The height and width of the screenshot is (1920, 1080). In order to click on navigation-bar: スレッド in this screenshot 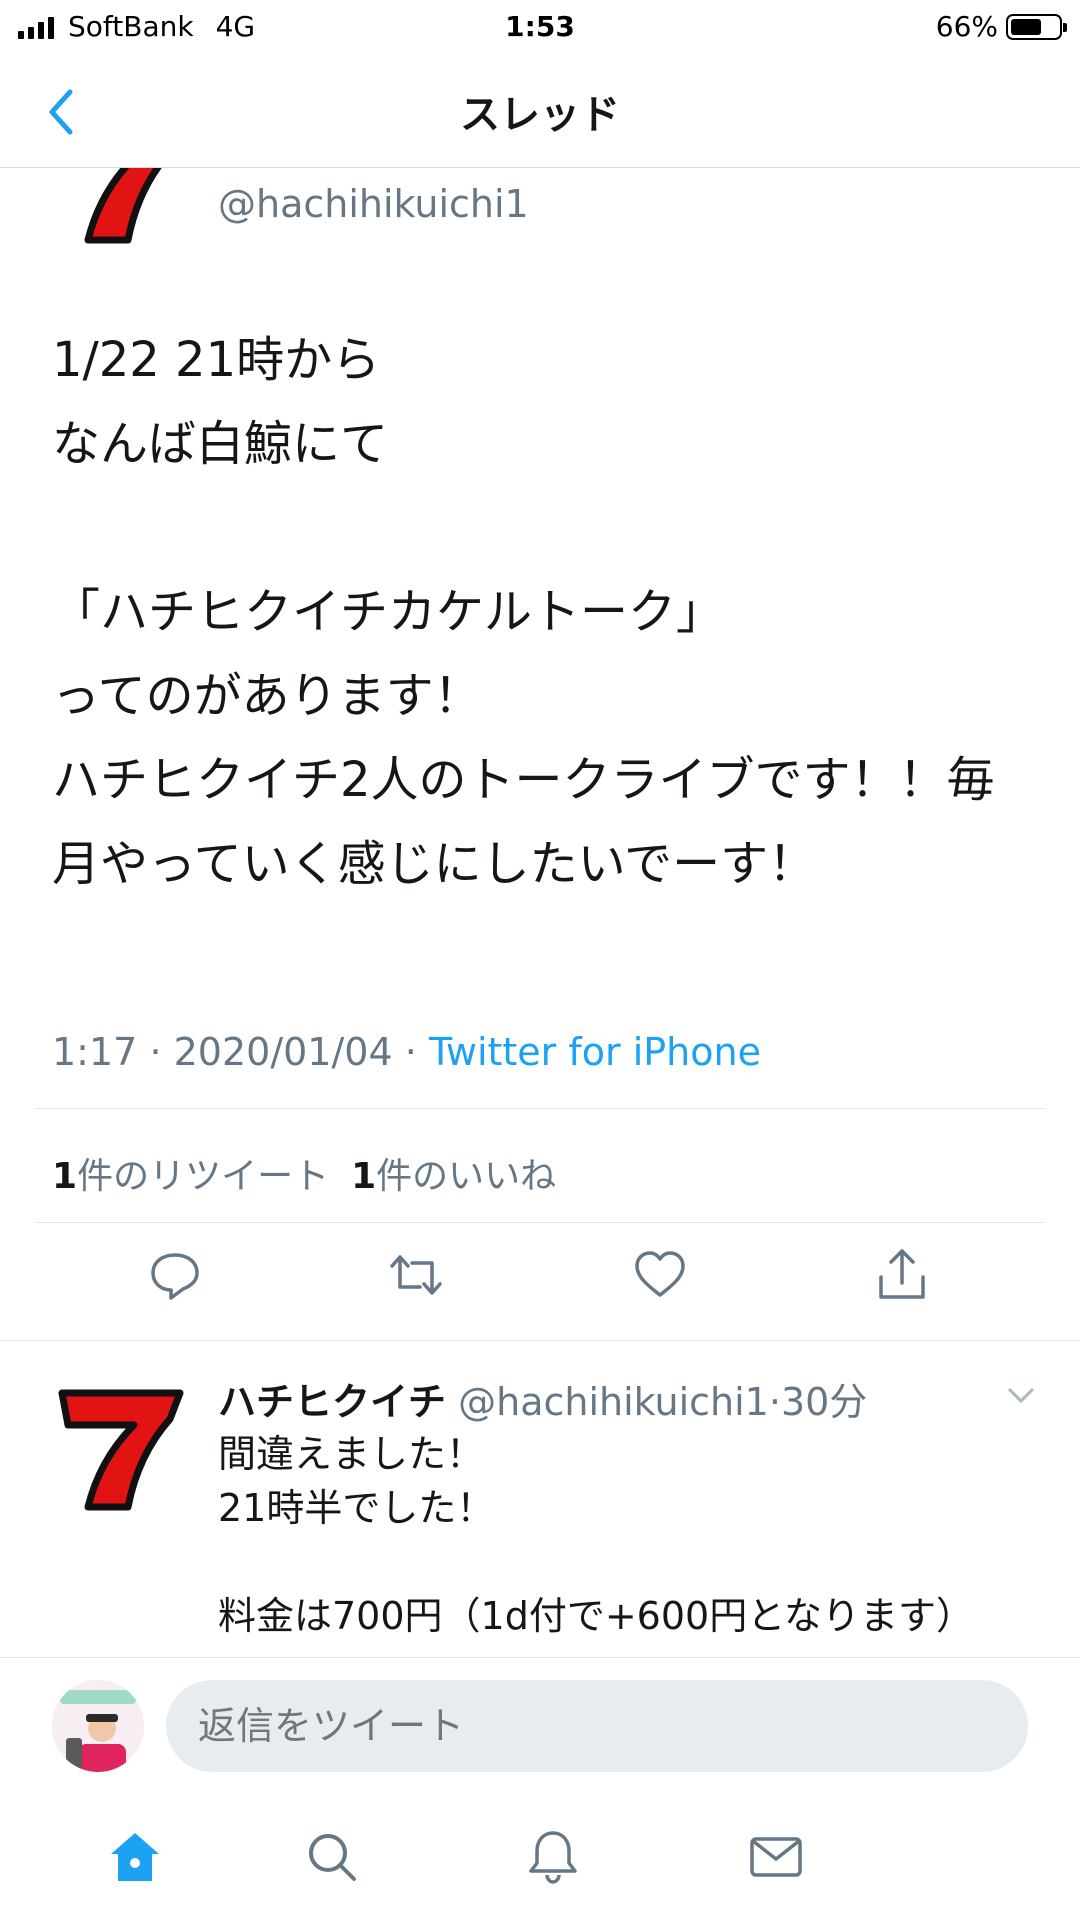, I will do `click(540, 112)`.